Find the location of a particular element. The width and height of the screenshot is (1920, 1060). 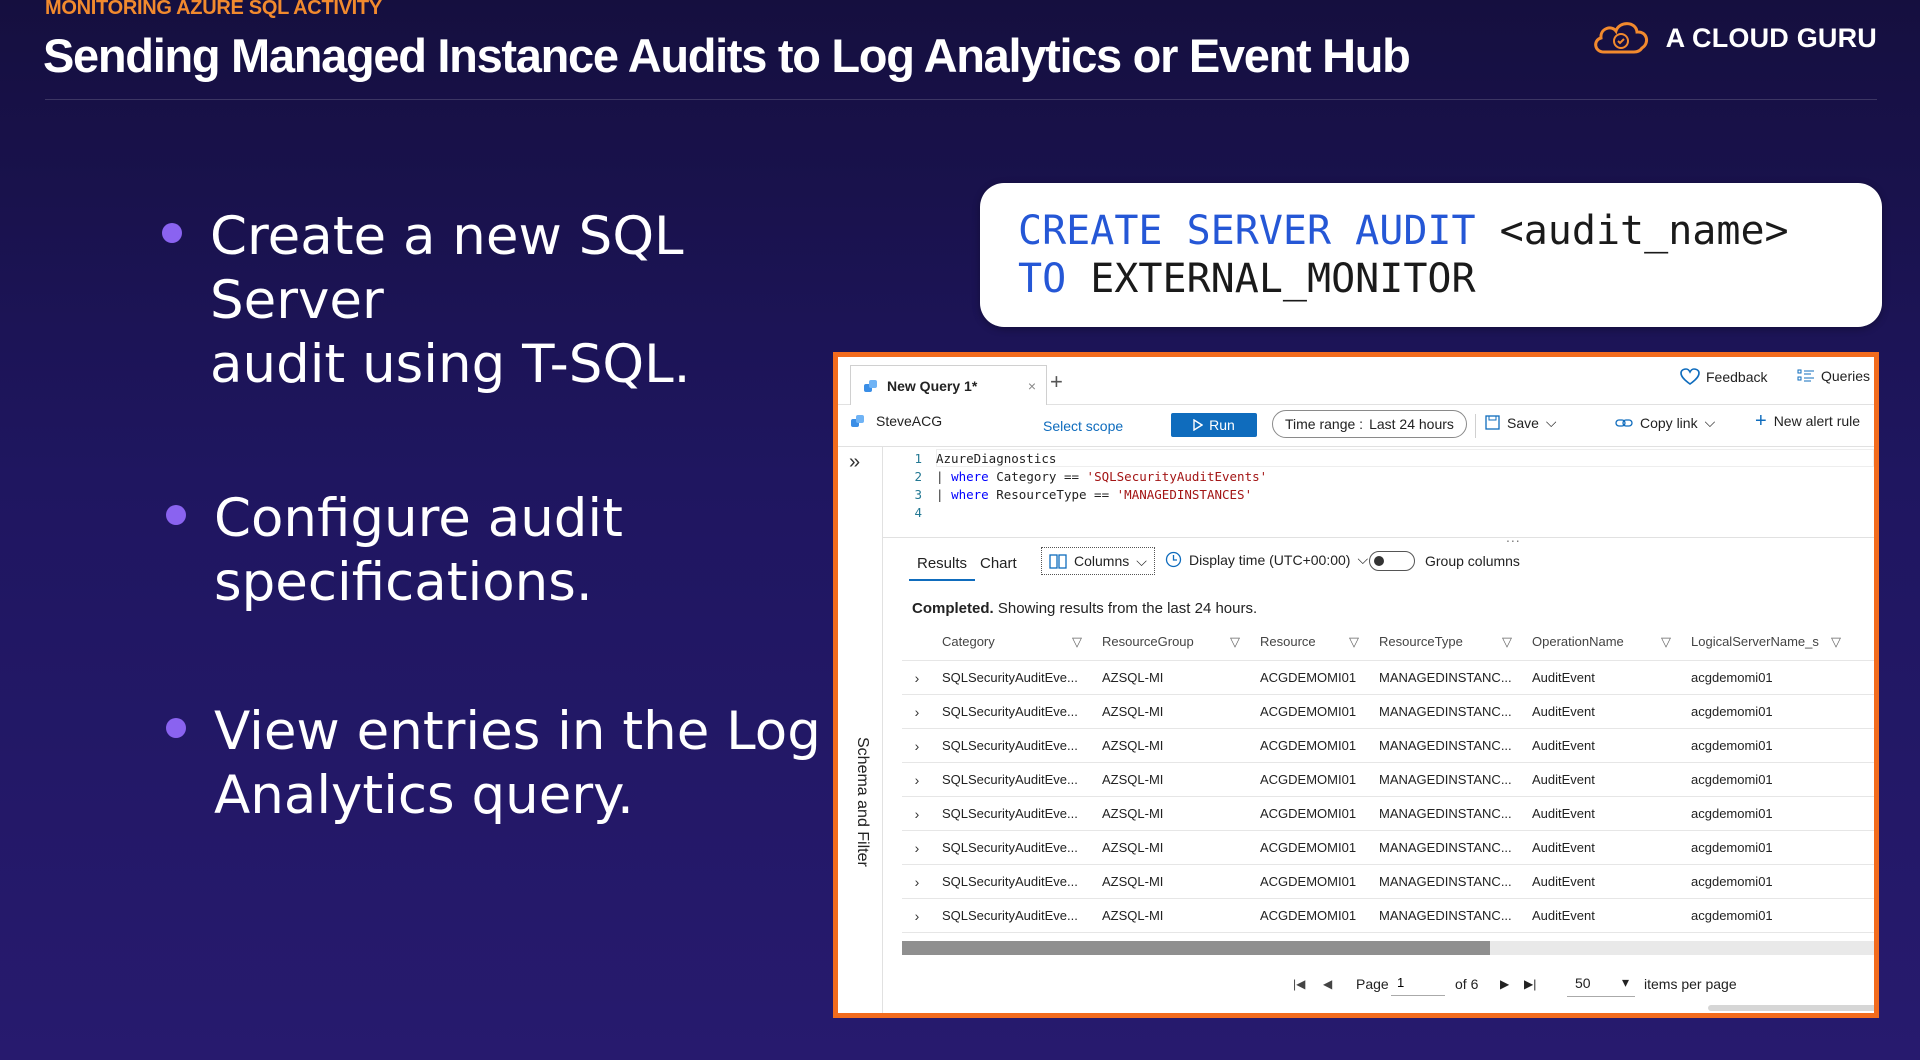

query-tab: New Query 1* × is located at coordinates (948, 385).